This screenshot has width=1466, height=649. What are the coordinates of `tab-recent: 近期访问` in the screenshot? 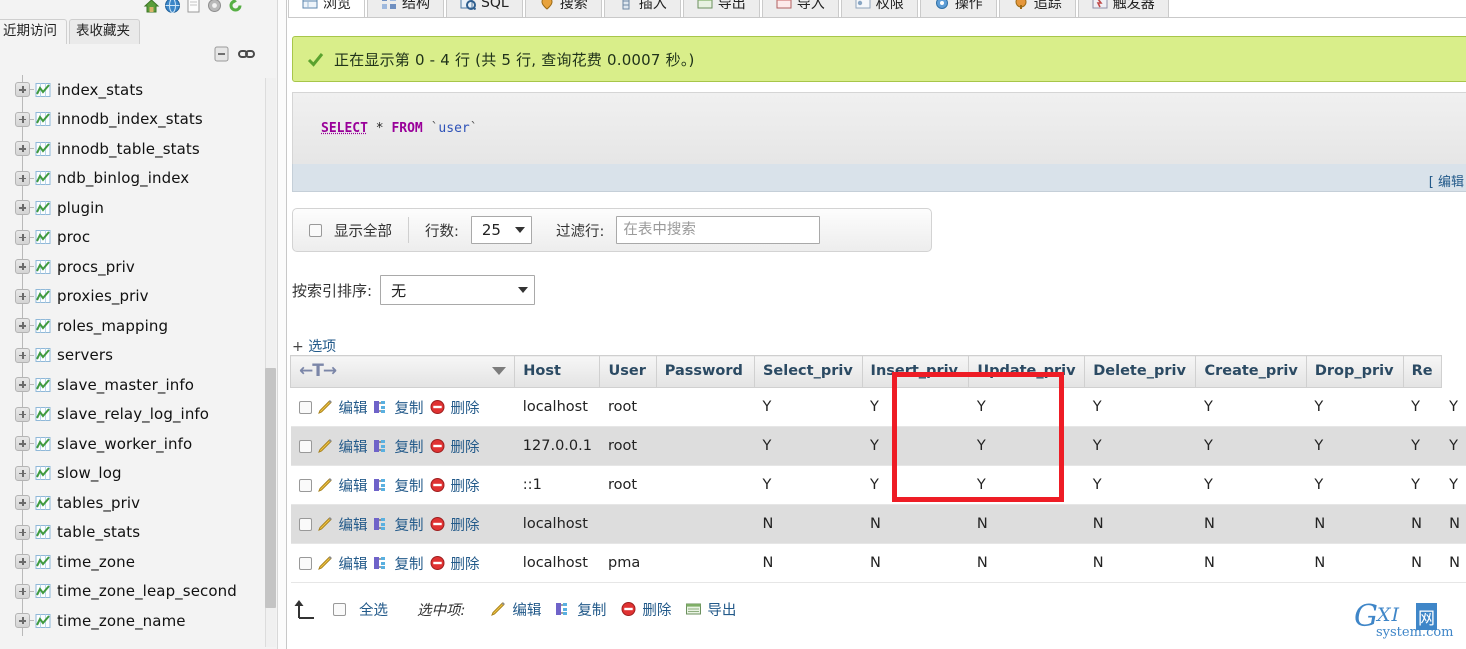 It's located at (33, 31).